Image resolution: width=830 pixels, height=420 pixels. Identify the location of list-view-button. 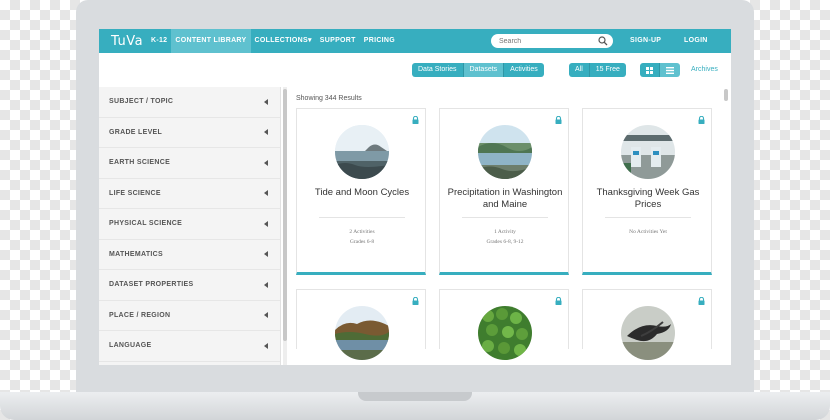
(670, 70).